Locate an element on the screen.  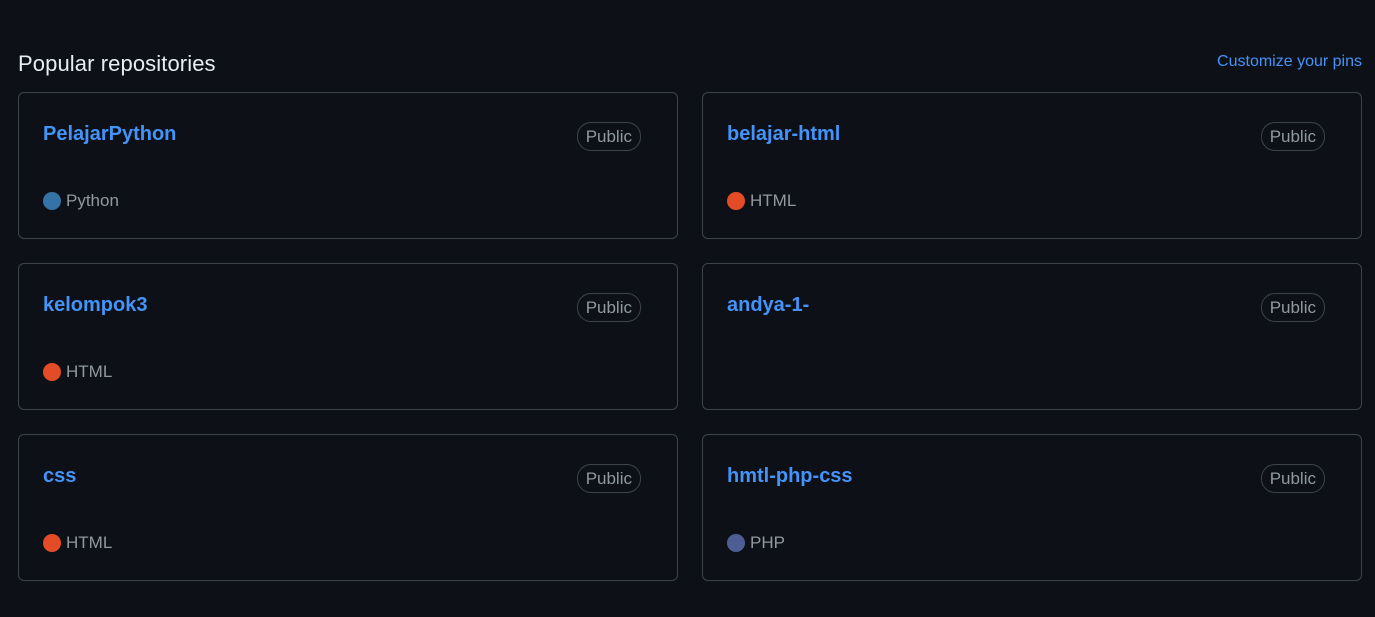
repo-name-link: PelajarPython is located at coordinates (109, 134).